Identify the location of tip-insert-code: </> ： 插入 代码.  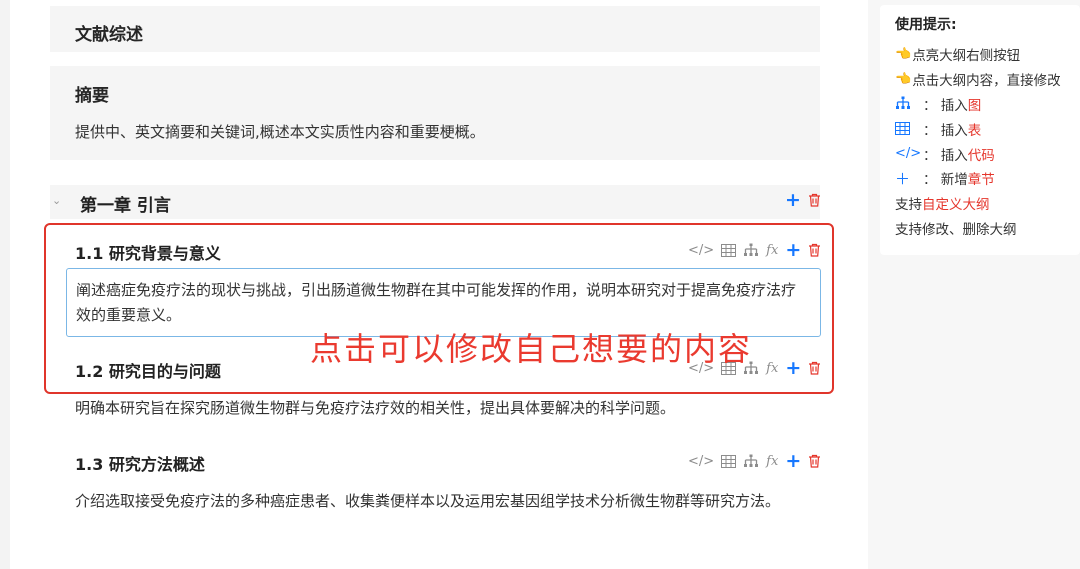
(987, 153).